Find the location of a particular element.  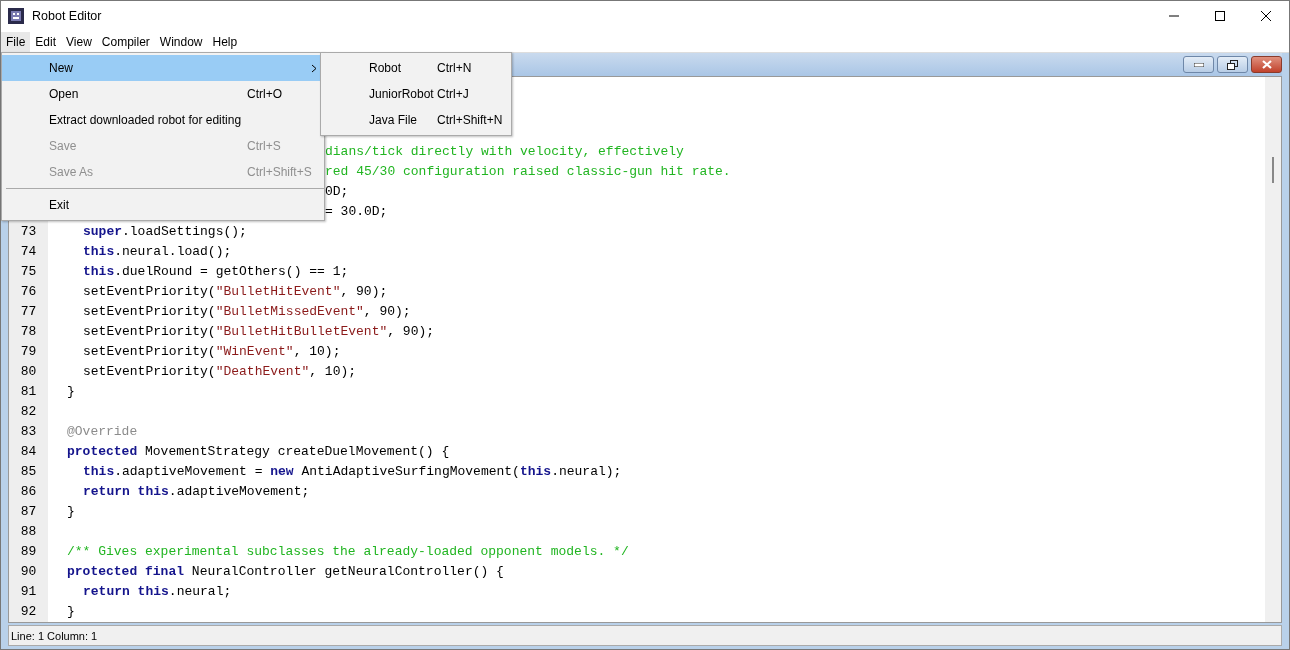

line-number: 84 is located at coordinates (28, 452).